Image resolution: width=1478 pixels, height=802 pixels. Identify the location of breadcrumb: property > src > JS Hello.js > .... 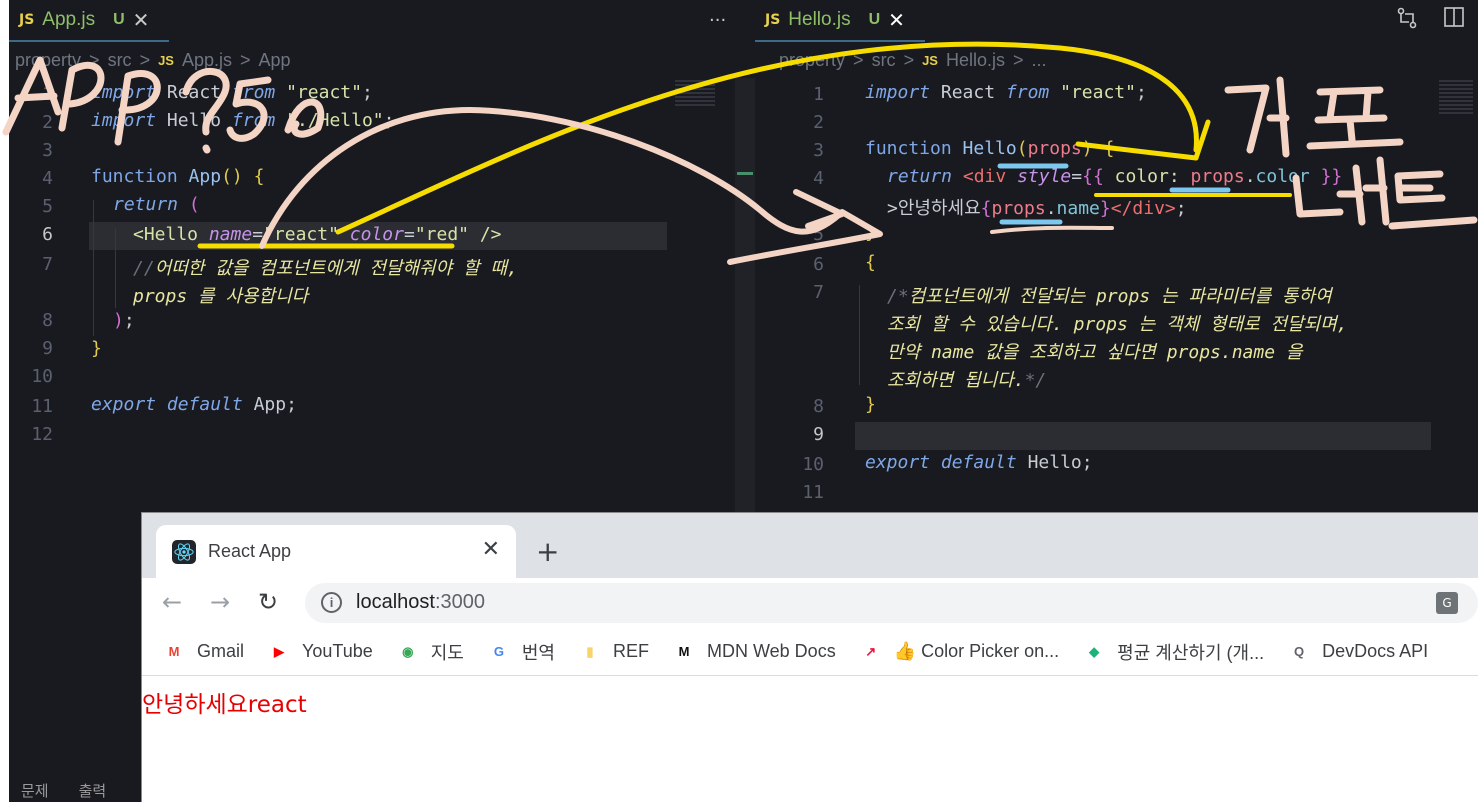
(913, 60).